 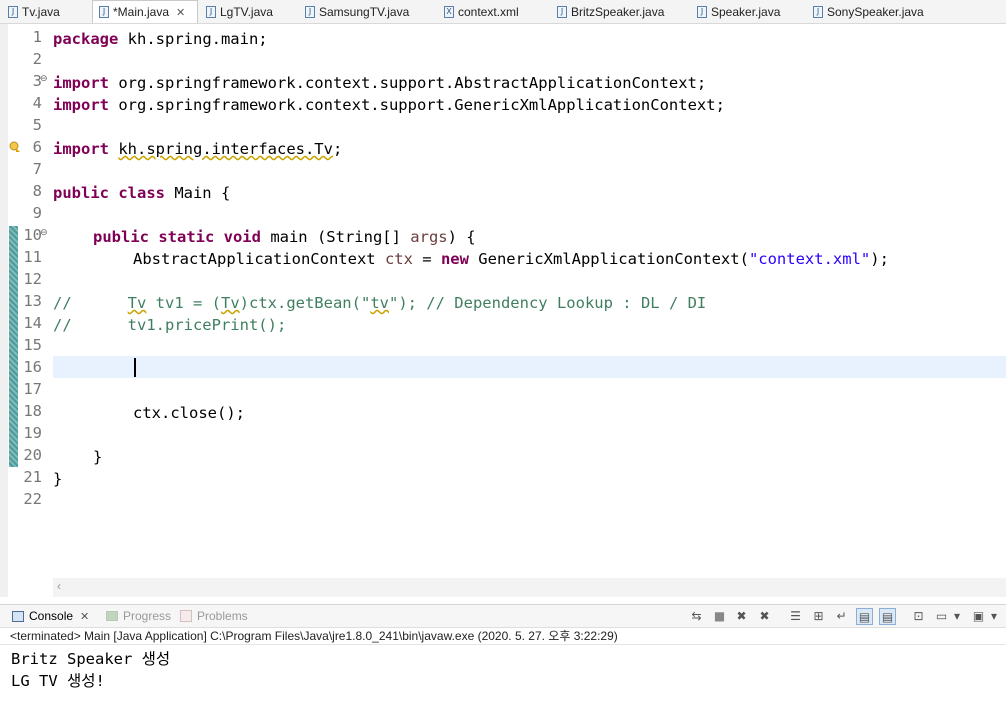 What do you see at coordinates (696, 616) in the screenshot?
I see `disconnect-icon: ⇆` at bounding box center [696, 616].